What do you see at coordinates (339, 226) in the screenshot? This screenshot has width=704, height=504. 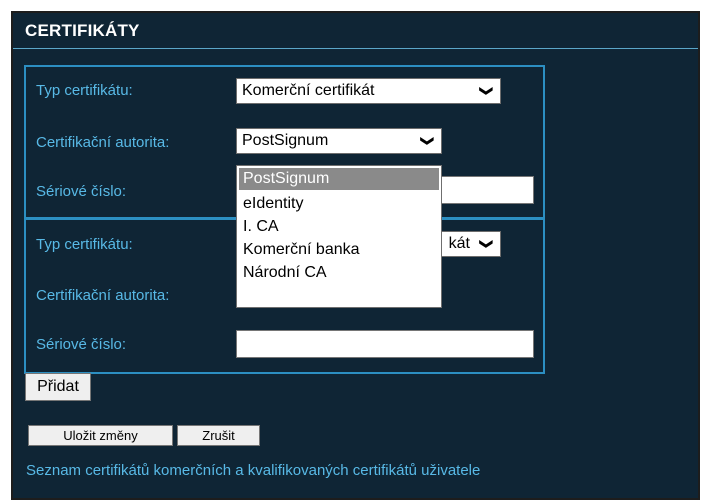 I see `dropdown-option-ica: I. CA` at bounding box center [339, 226].